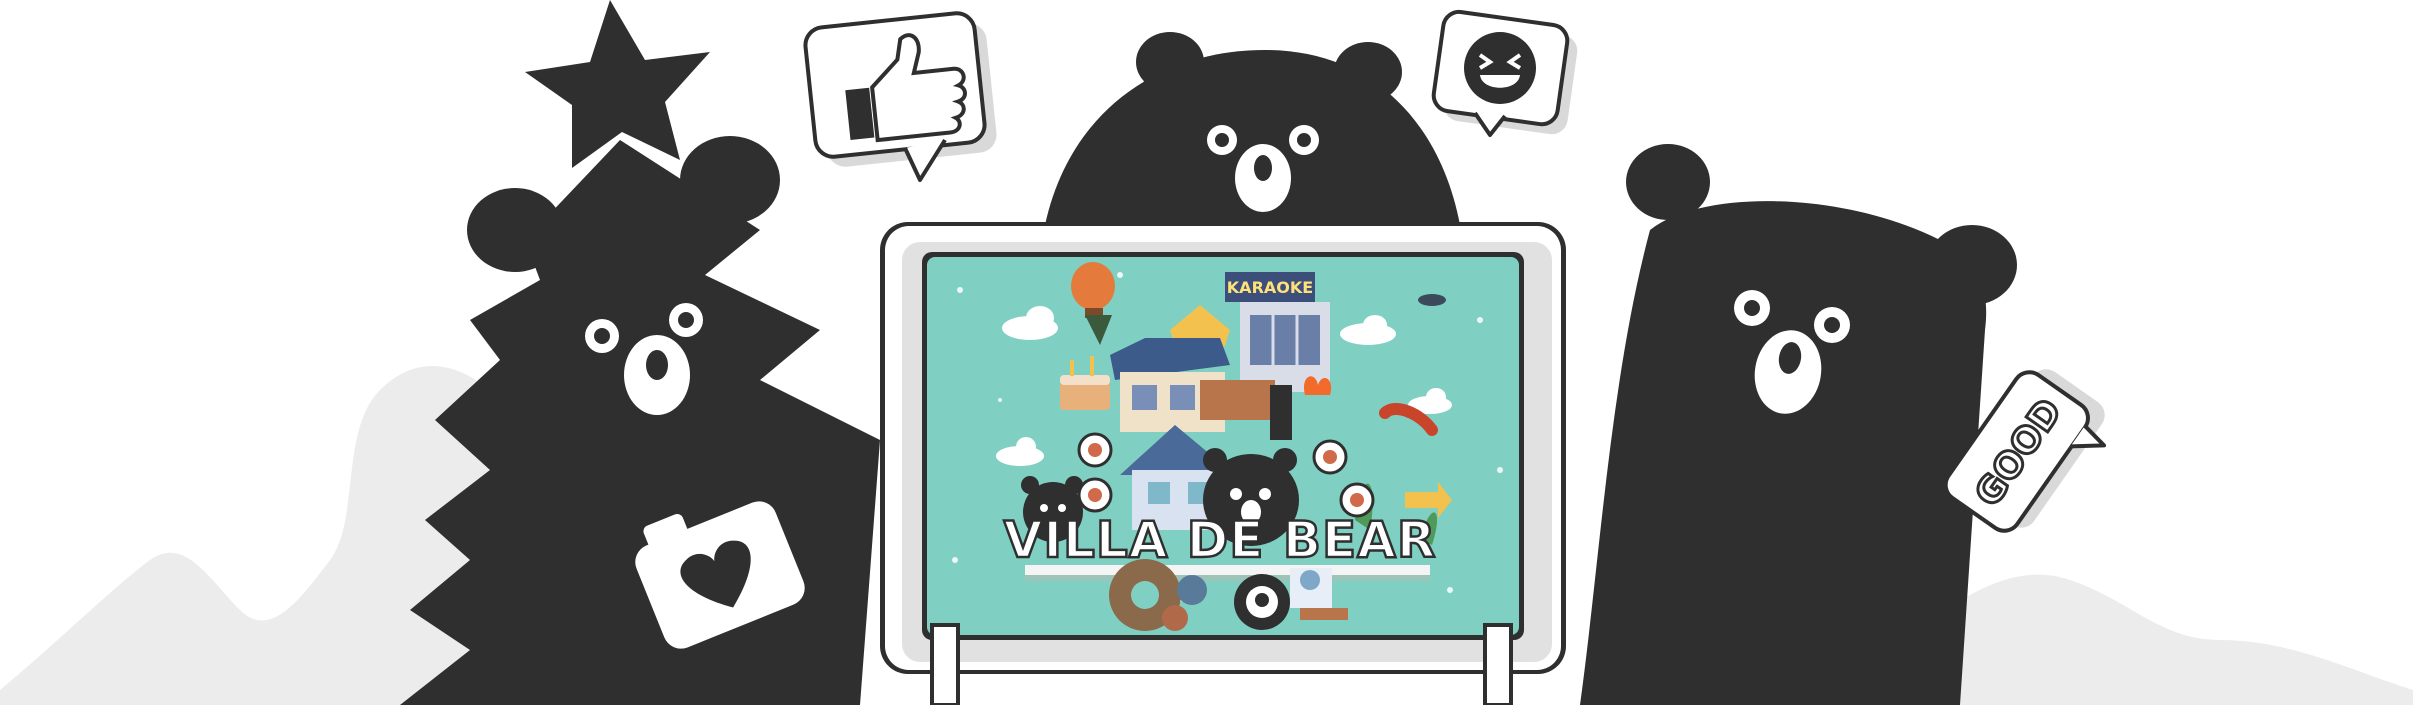 The image size is (2413, 705). Describe the element at coordinates (900, 96) in the screenshot. I see `thumbs-up-bubble` at that location.